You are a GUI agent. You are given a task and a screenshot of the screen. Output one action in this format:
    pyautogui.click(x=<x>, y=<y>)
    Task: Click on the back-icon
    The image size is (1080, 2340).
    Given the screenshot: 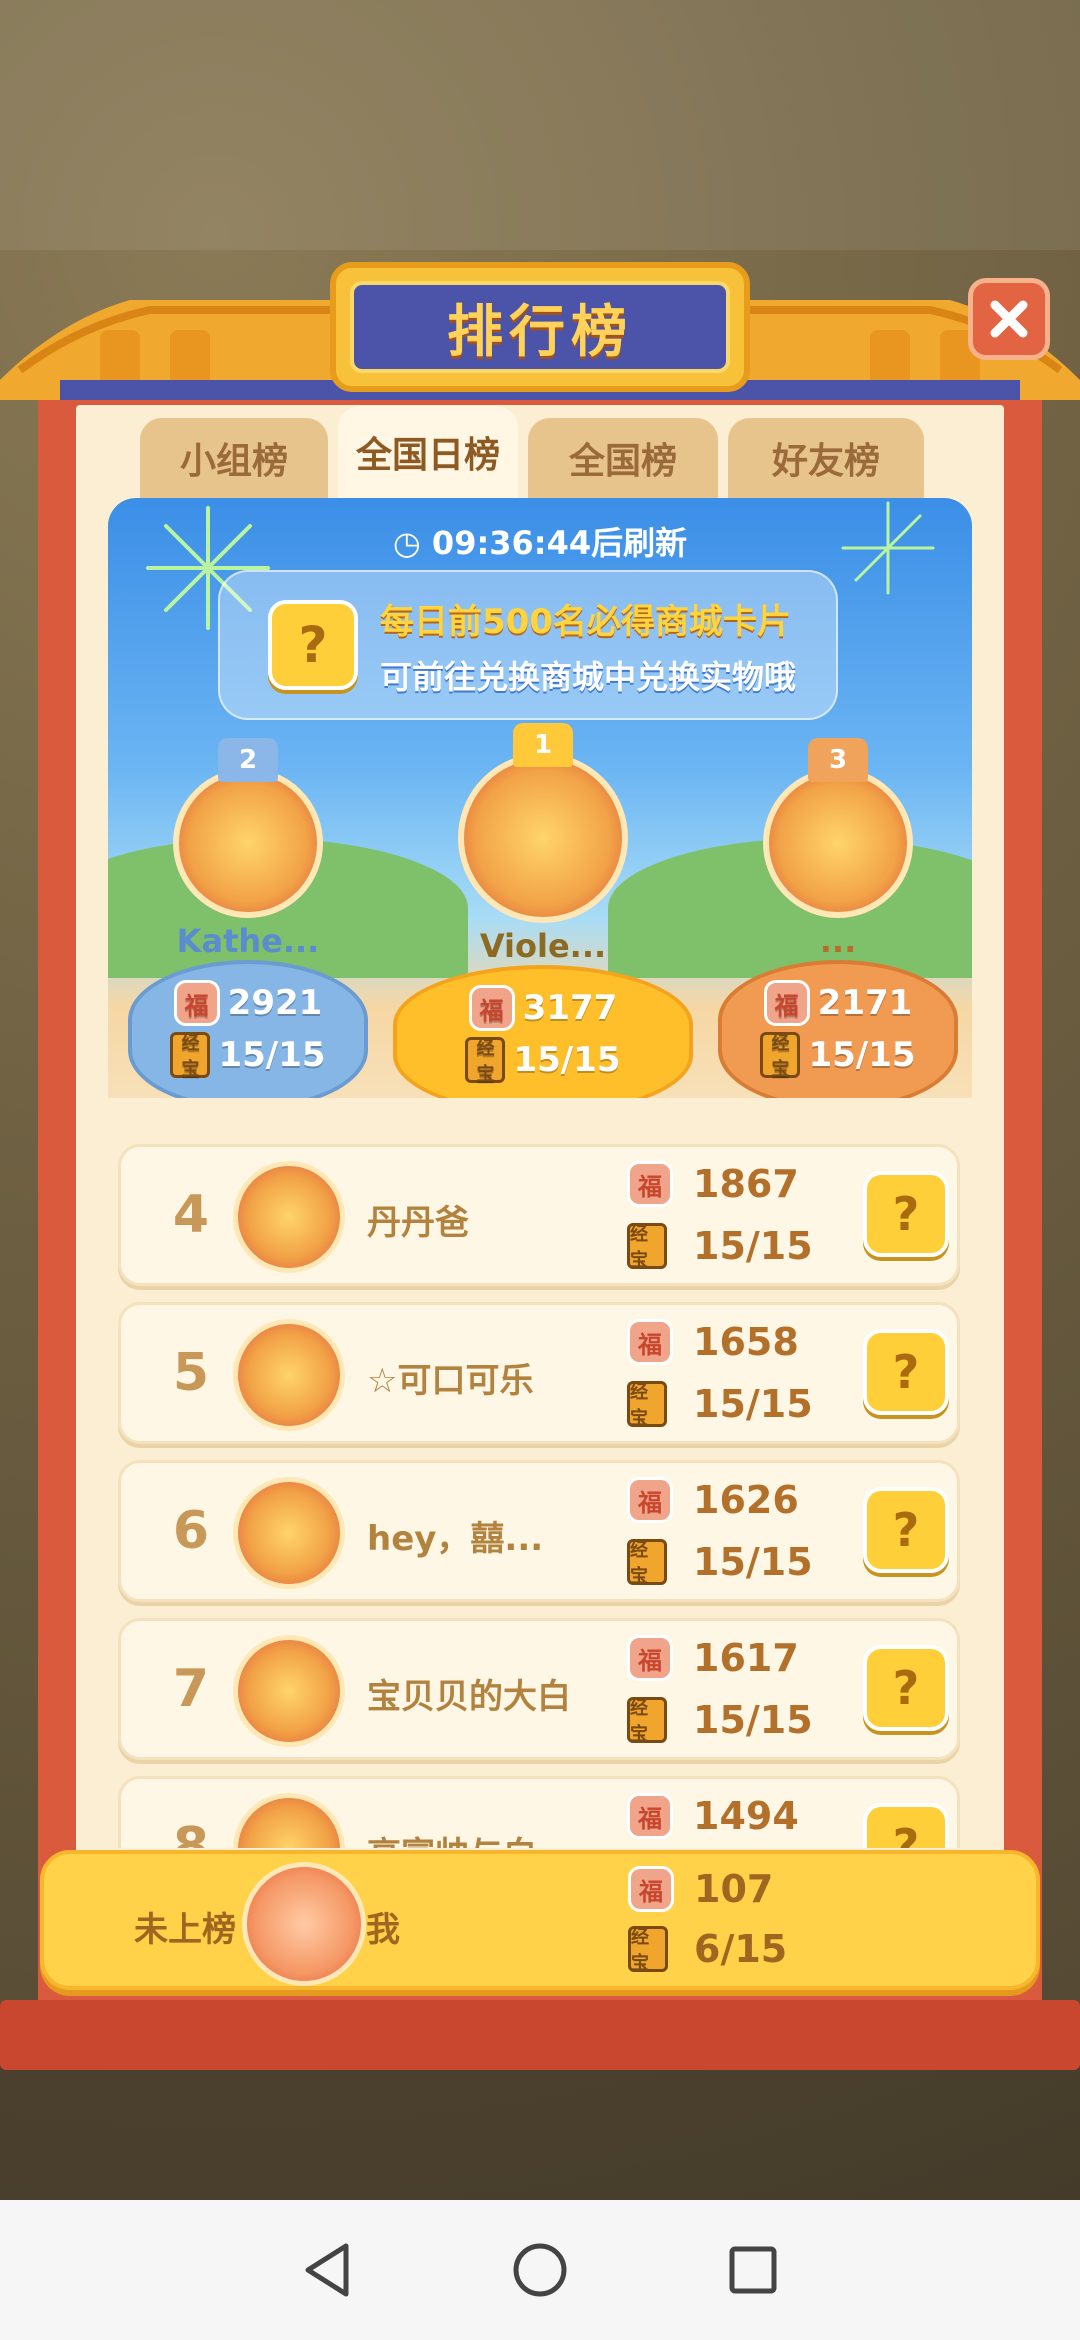 What is the action you would take?
    pyautogui.click(x=327, y=2270)
    